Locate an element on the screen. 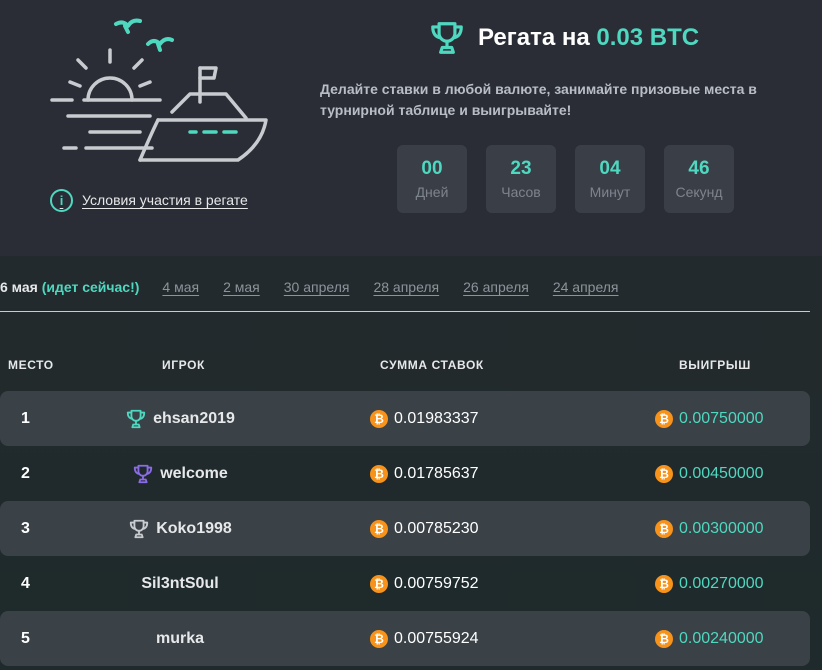  tab-date: 26 апреля is located at coordinates (496, 287).